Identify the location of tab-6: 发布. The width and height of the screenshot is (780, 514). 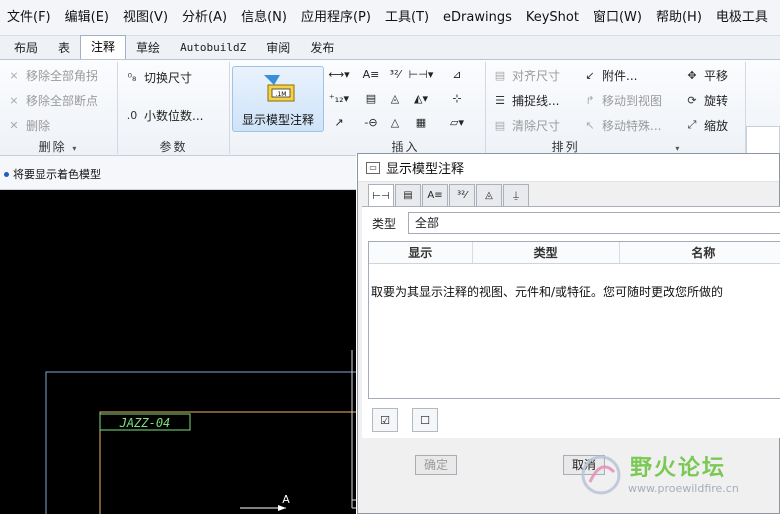
(322, 48).